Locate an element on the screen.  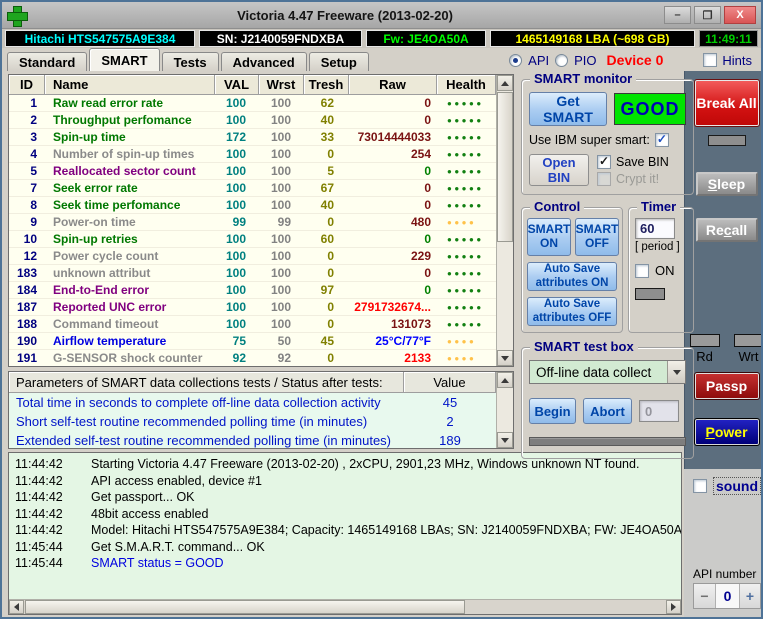
api-radio is located at coordinates (516, 60).